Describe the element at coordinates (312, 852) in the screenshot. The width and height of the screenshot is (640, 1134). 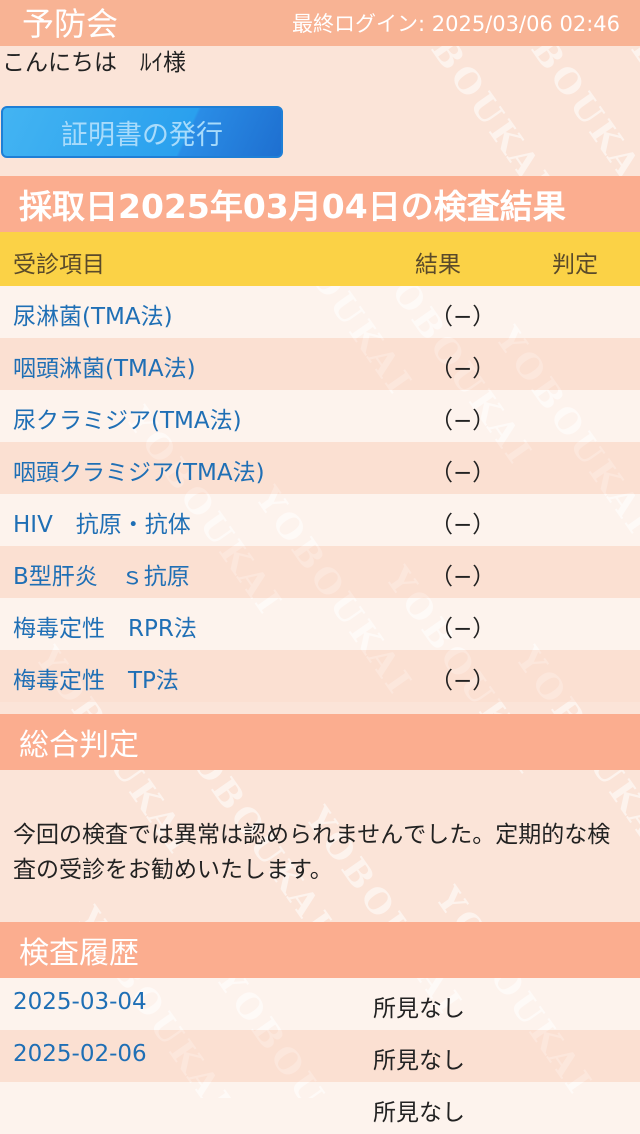
I see `overall-judgement-text: 今回の検査では異常は認められませんでした。定期的な検査の受診をお勧めいたします。` at that location.